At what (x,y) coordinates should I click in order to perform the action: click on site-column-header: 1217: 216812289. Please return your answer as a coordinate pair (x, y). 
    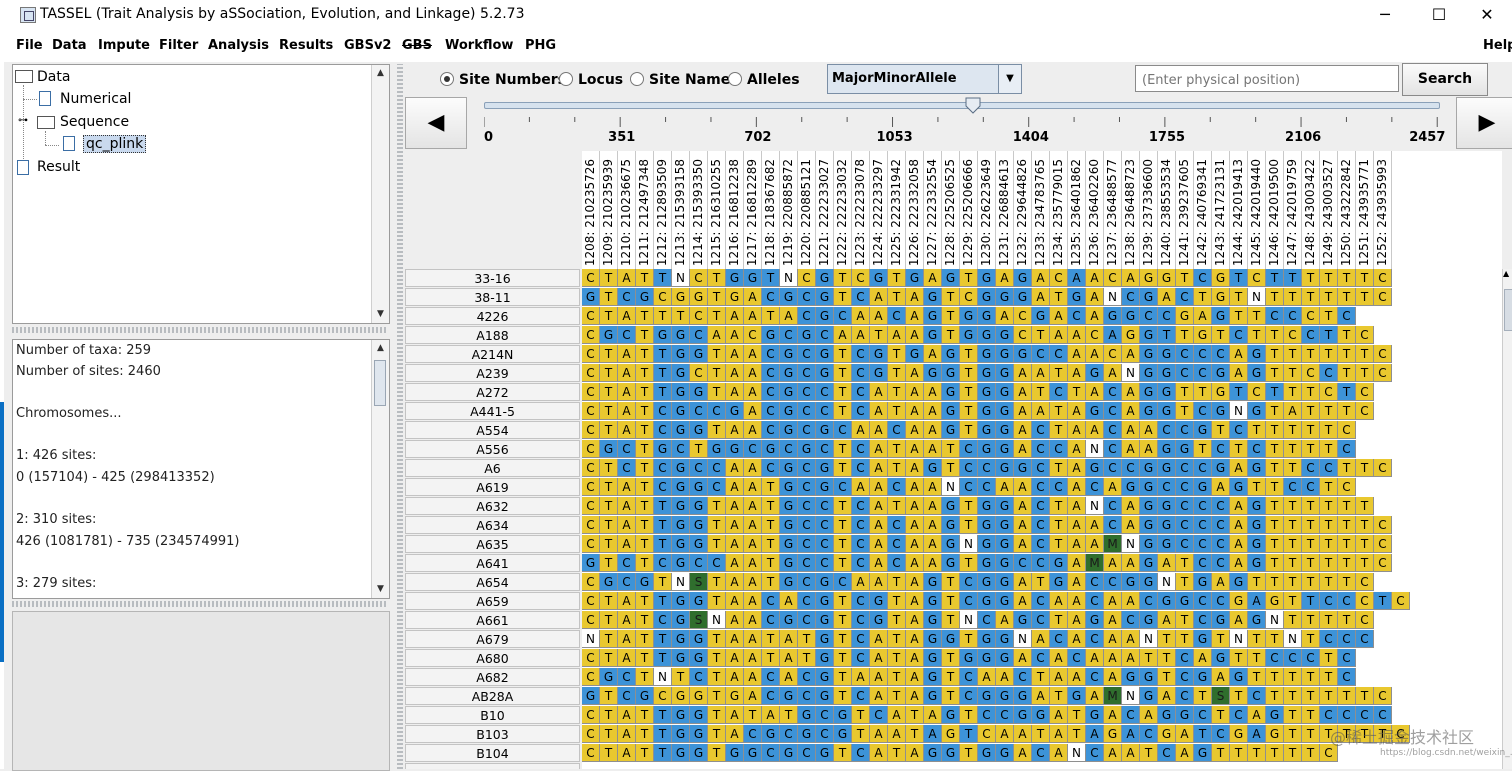
    Looking at the image, I should click on (753, 210).